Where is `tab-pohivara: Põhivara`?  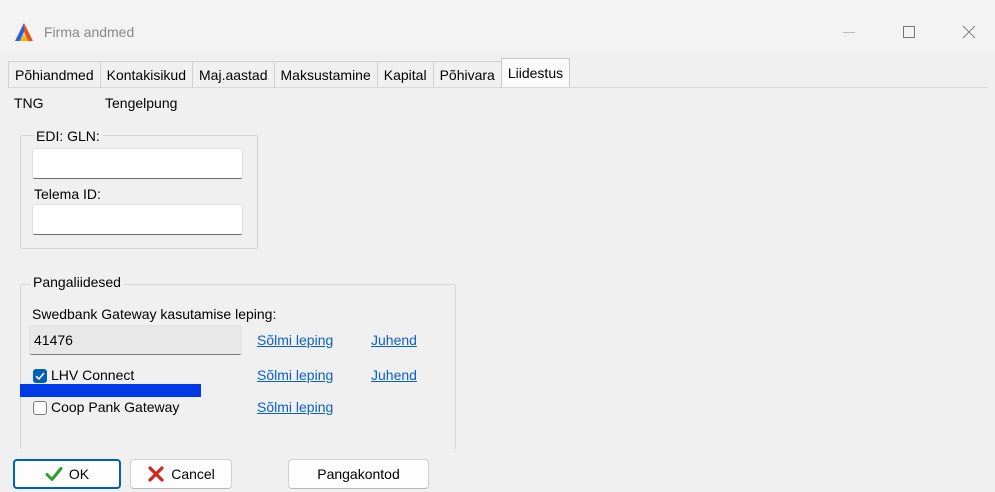
tab-pohivara: Põhivara is located at coordinates (467, 74).